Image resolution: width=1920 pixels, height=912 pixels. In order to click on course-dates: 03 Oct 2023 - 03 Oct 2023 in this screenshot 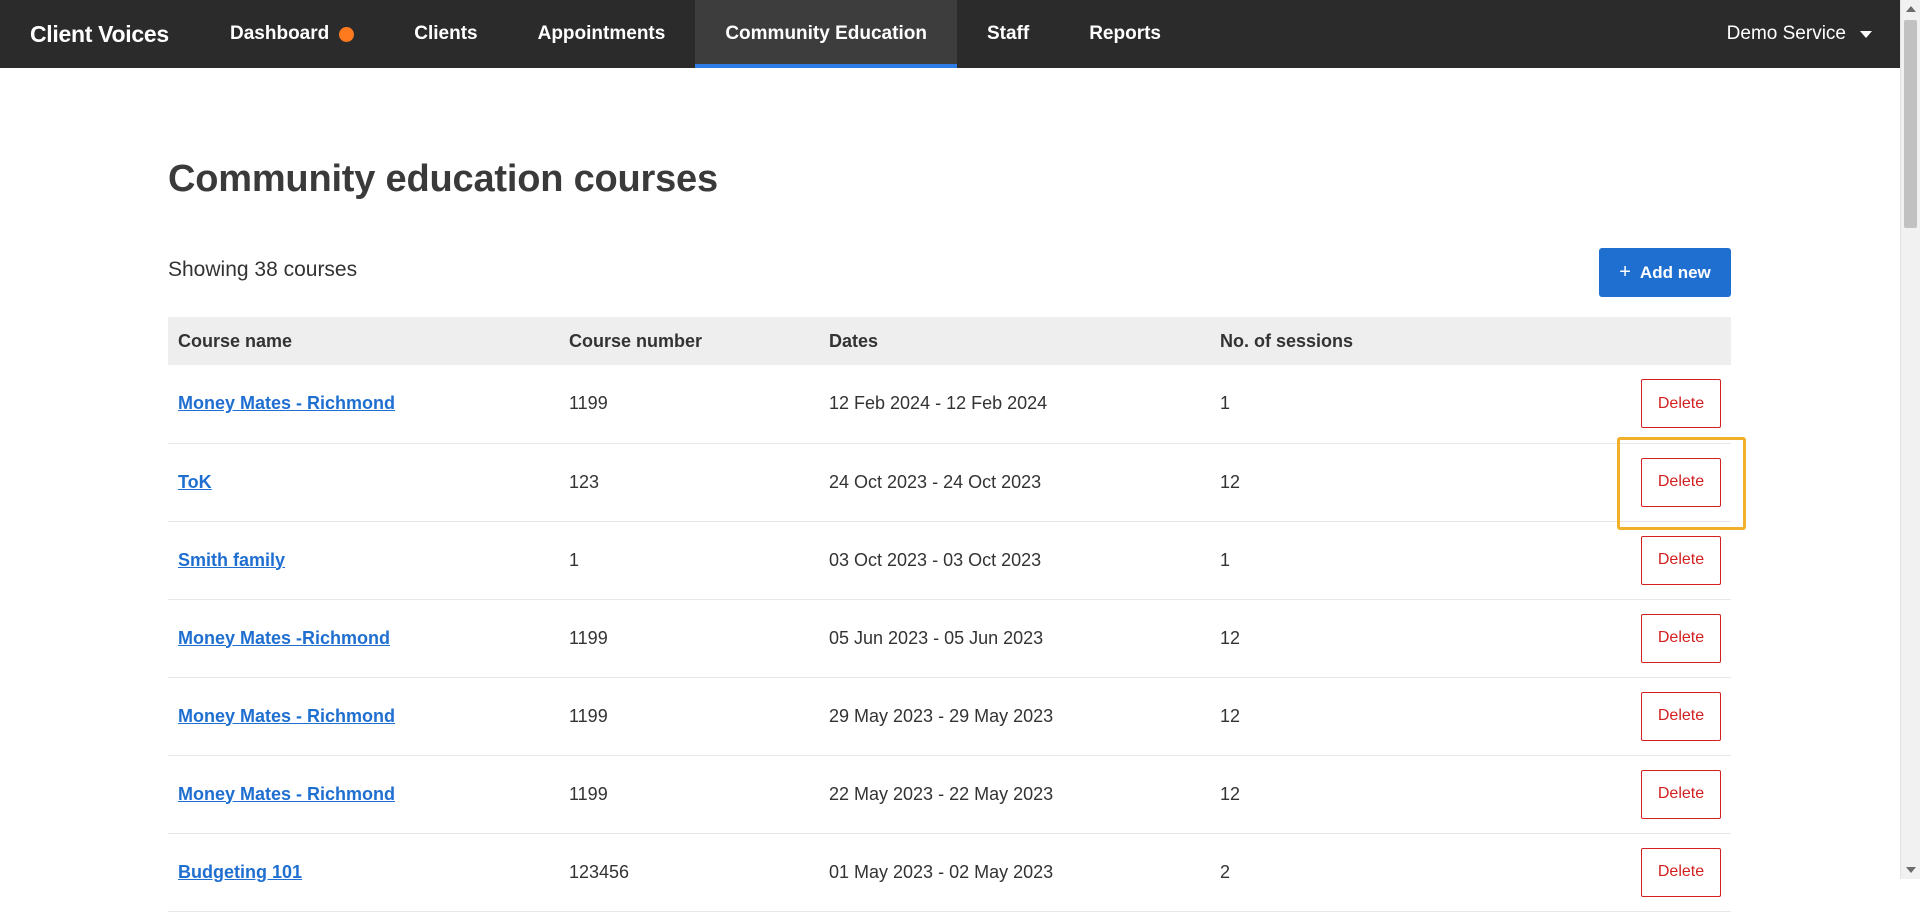, I will do `click(935, 559)`.